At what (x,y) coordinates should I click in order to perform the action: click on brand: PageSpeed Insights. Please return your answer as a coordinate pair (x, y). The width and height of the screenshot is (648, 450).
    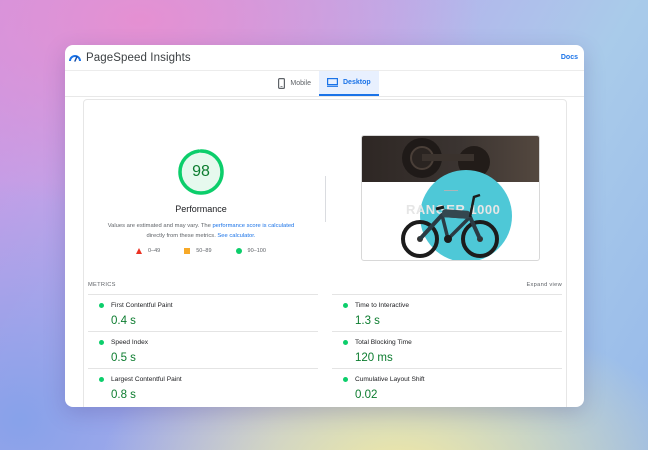
    Looking at the image, I should click on (130, 58).